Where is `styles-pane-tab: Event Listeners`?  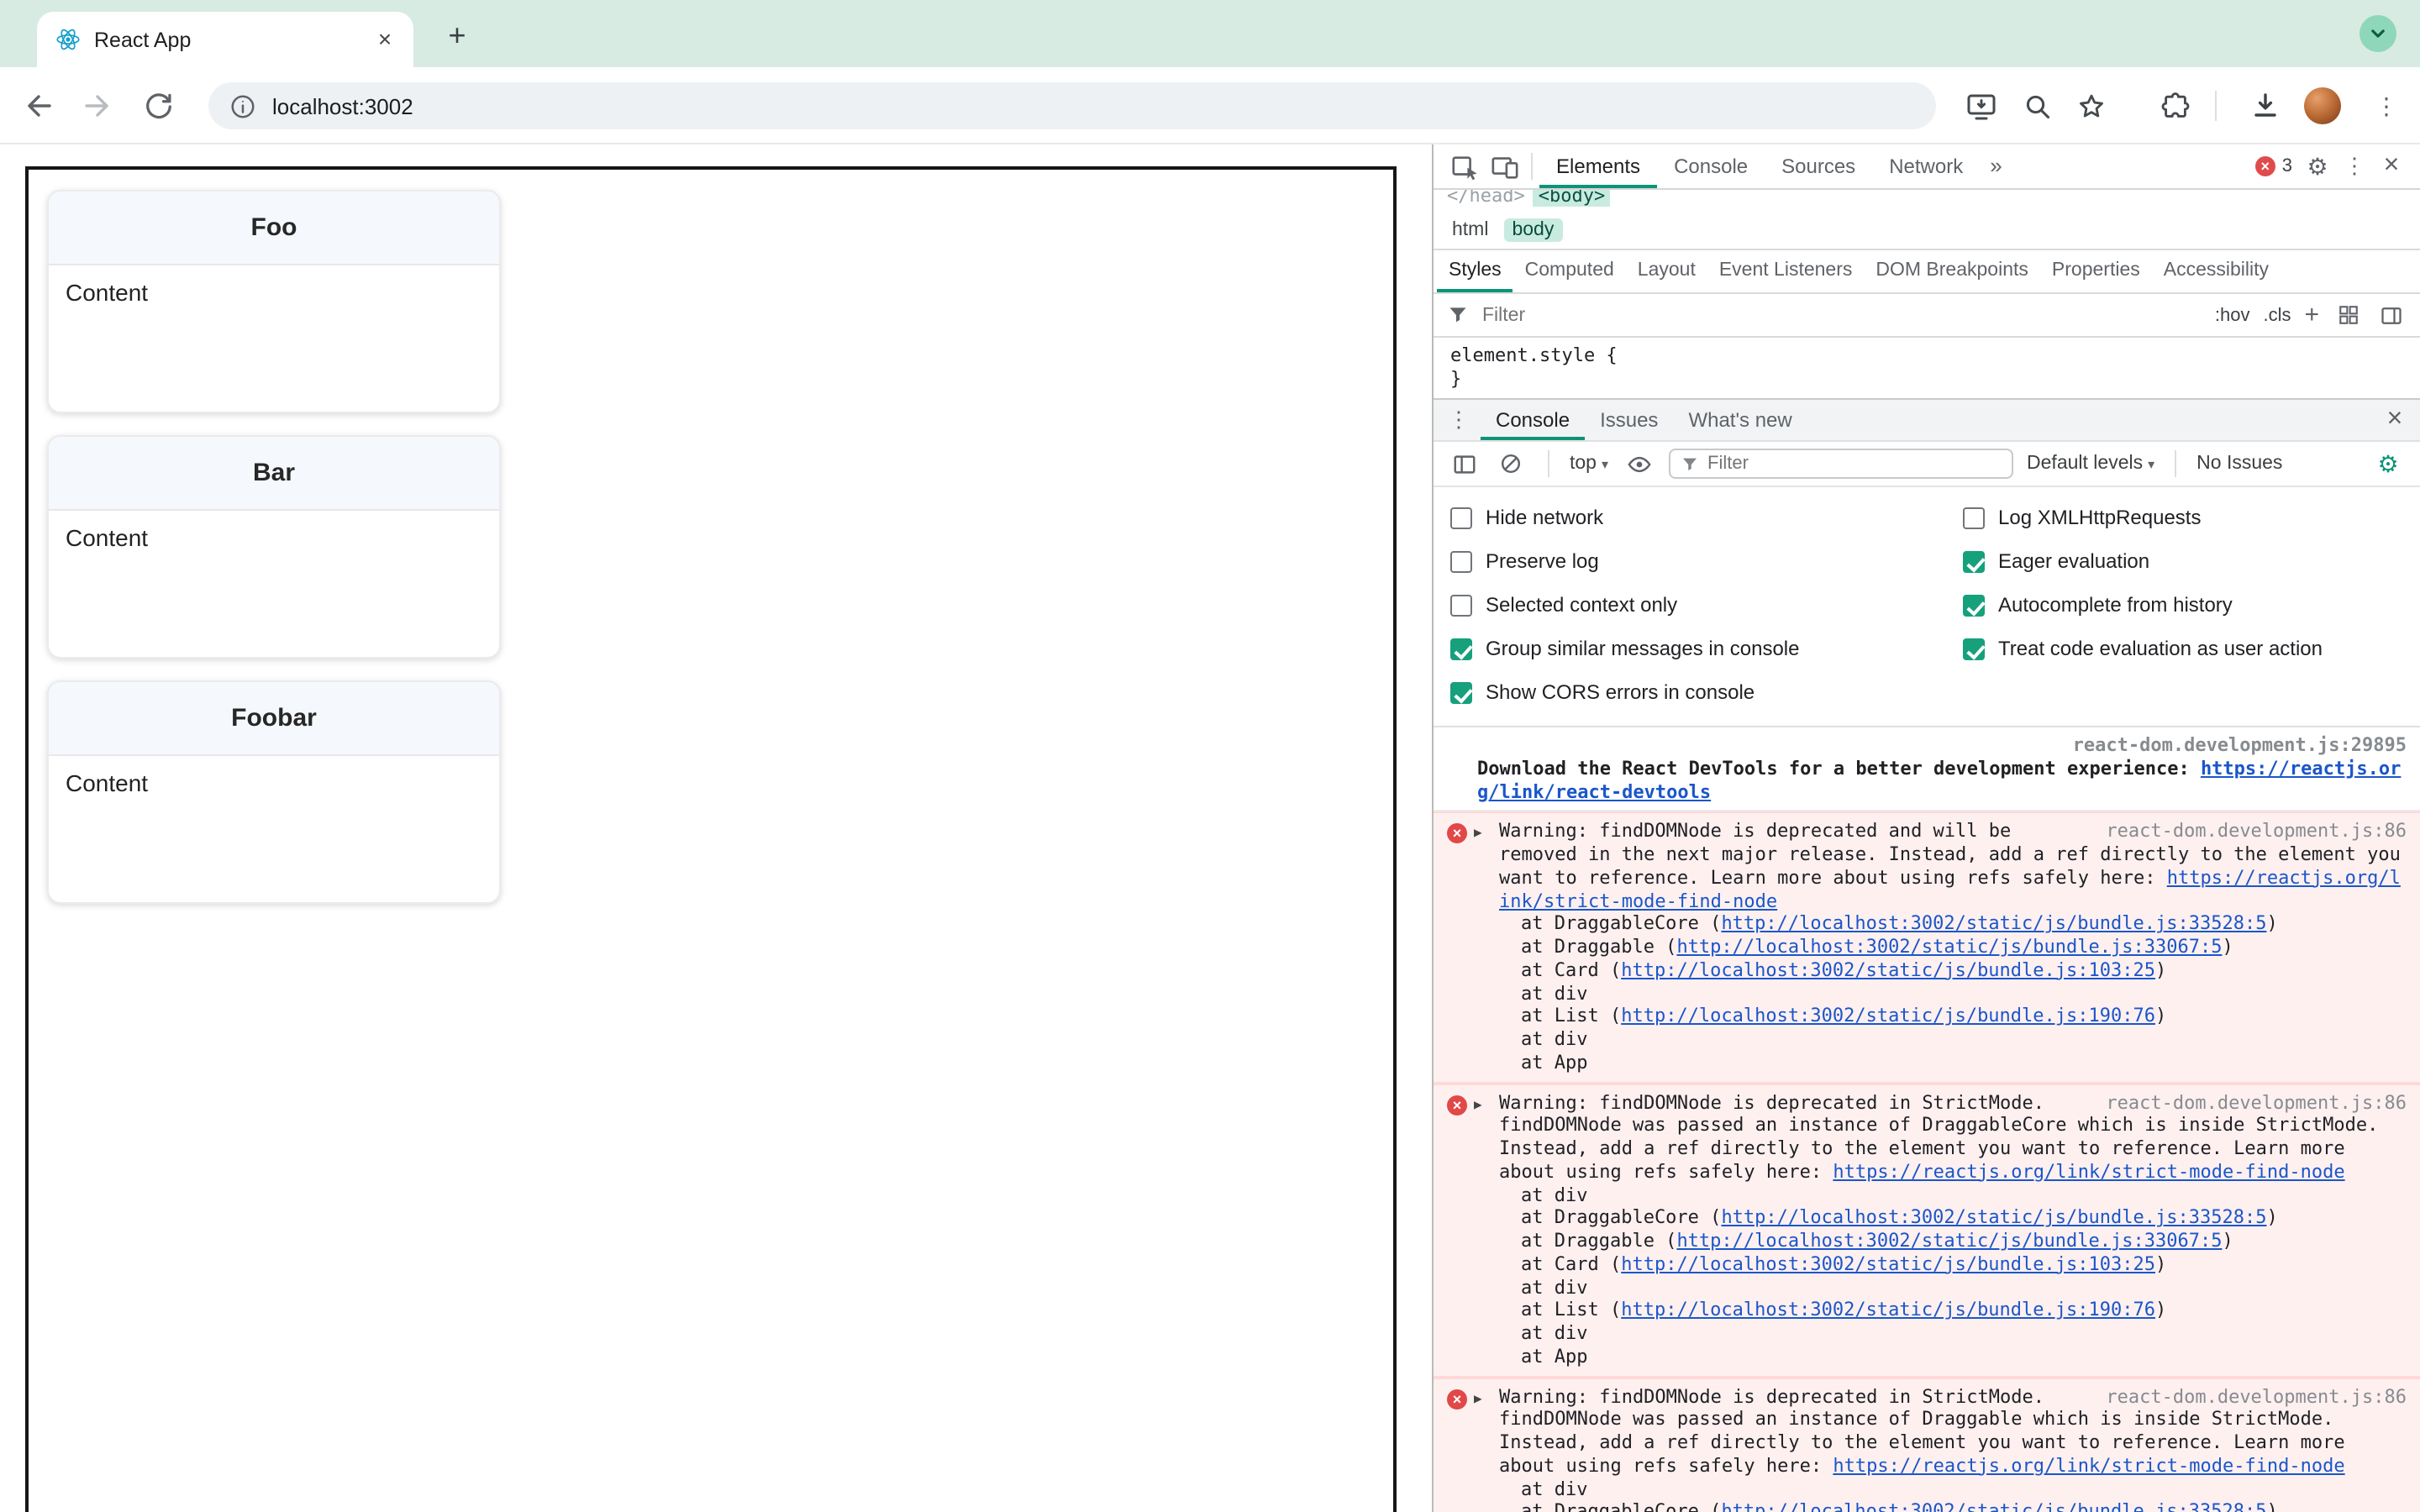 styles-pane-tab: Event Listeners is located at coordinates (1786, 271).